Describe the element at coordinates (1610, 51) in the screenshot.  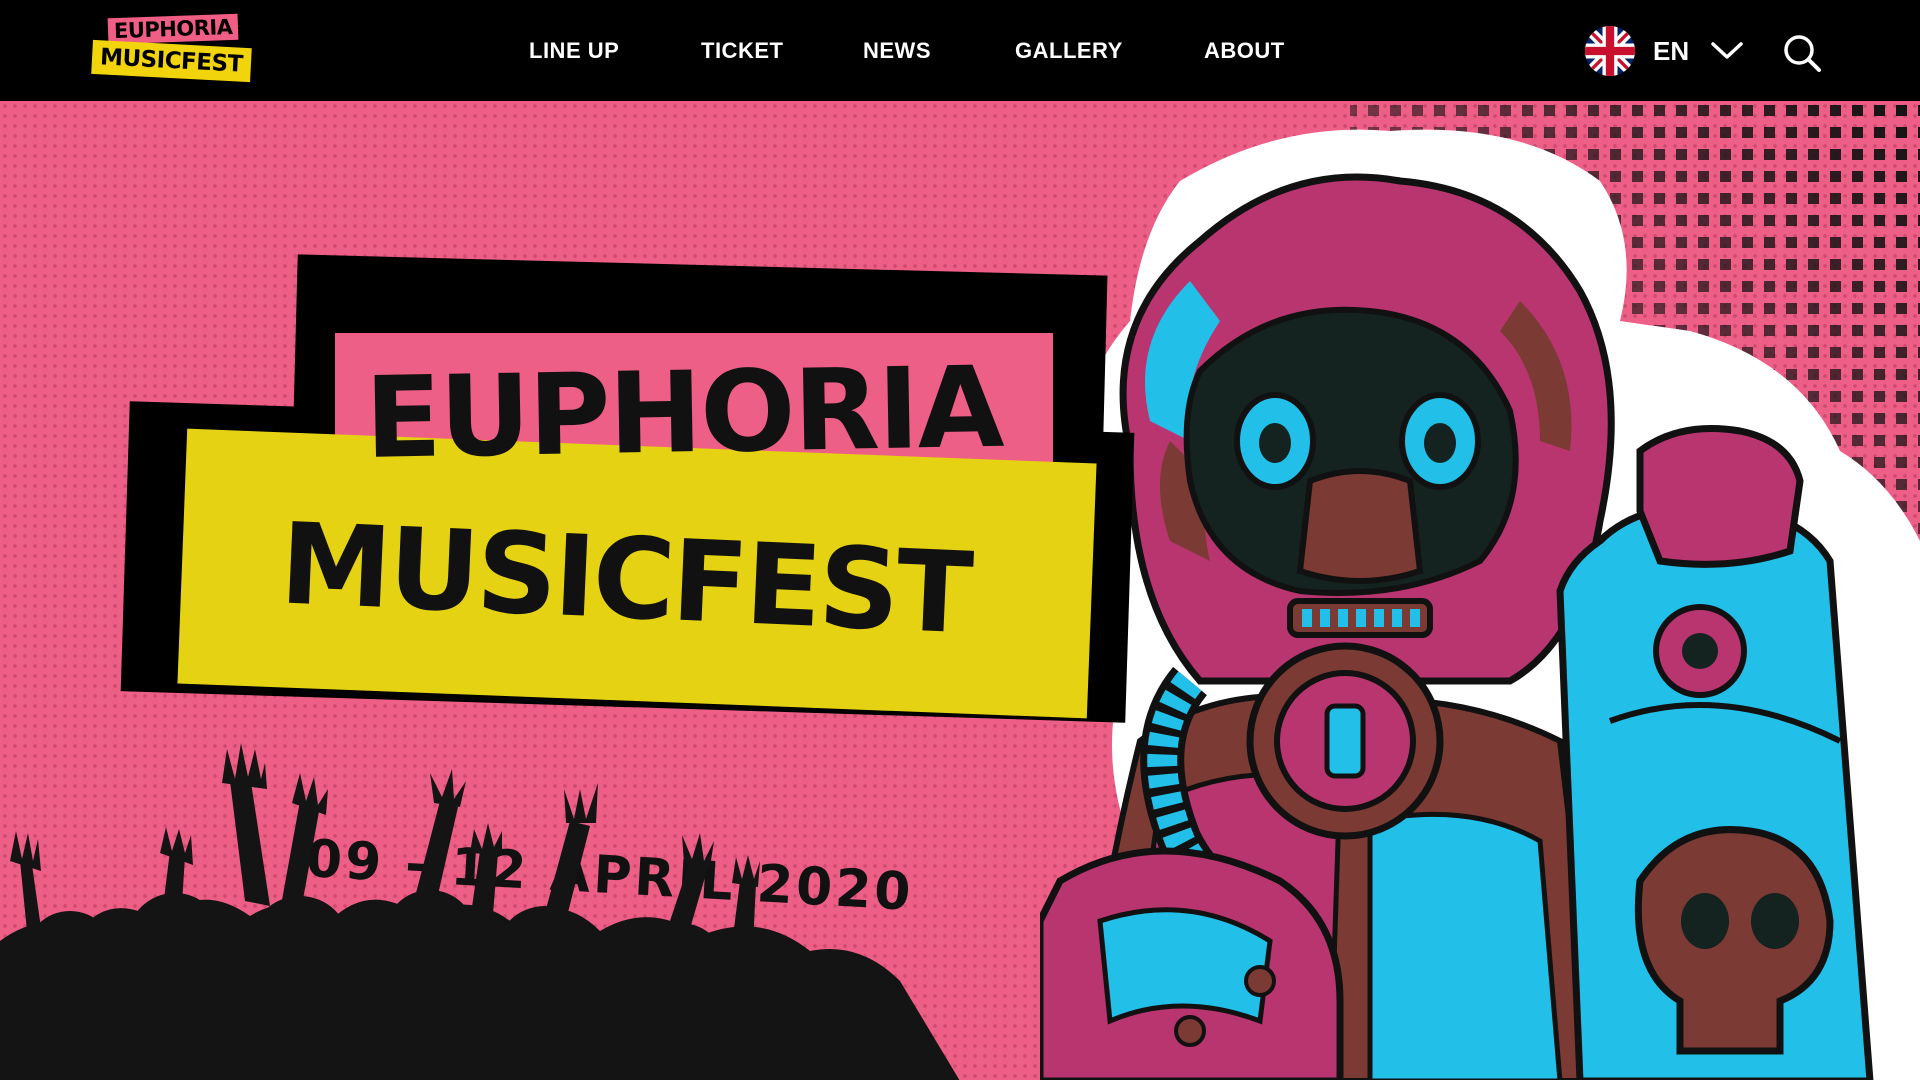
I see `uk-flag-icon` at that location.